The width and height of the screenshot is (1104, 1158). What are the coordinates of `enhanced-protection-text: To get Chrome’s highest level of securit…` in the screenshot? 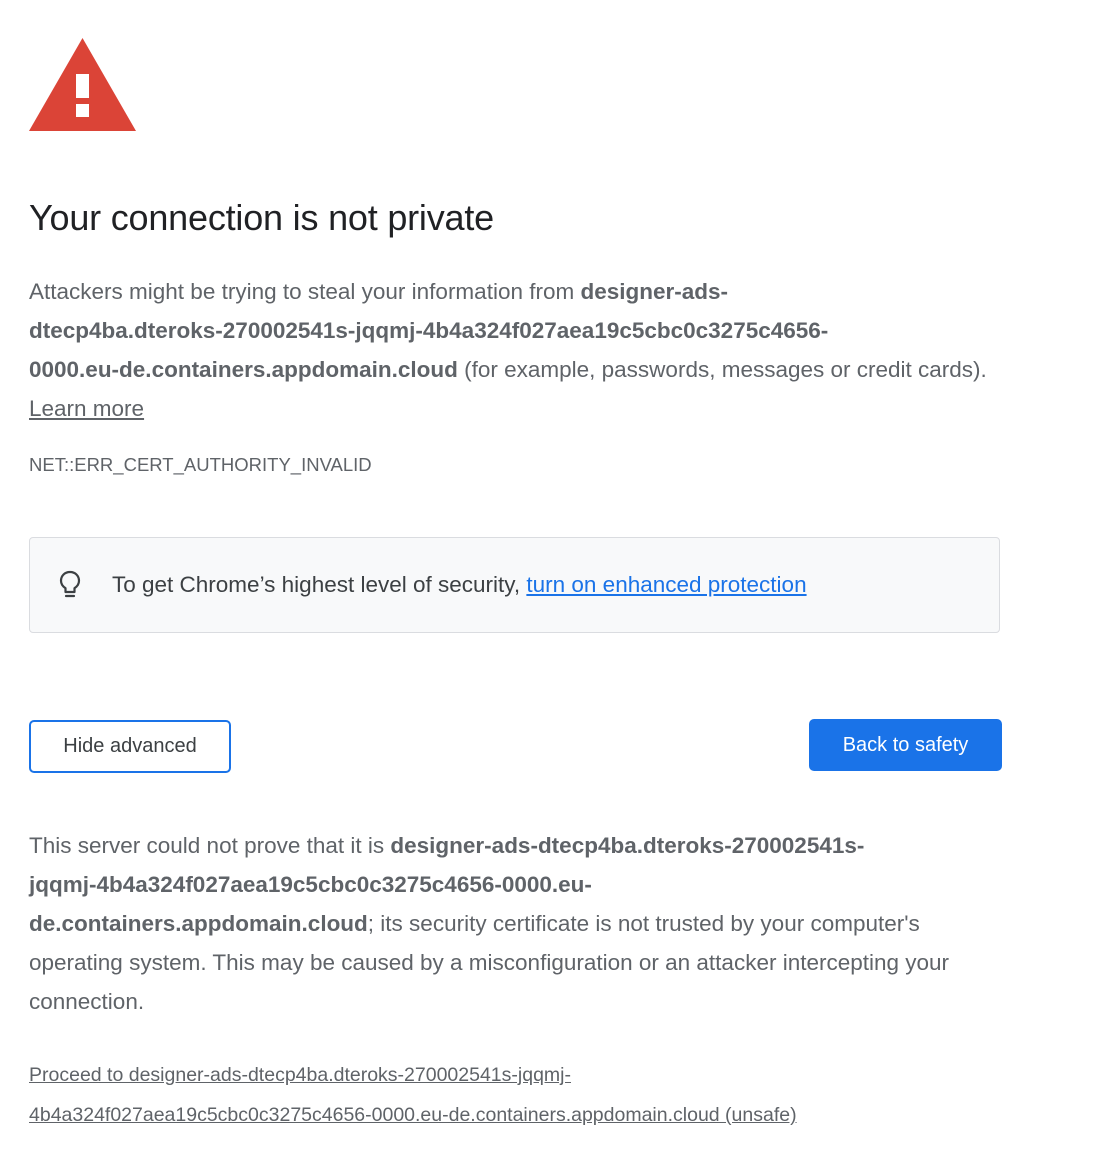 It's located at (459, 585).